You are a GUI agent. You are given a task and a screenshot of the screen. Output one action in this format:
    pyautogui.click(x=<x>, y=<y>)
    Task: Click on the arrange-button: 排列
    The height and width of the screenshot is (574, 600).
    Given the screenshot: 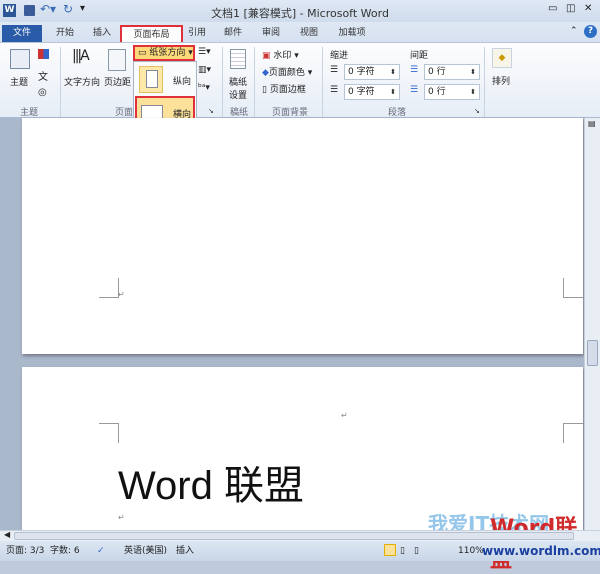 What is the action you would take?
    pyautogui.click(x=501, y=80)
    